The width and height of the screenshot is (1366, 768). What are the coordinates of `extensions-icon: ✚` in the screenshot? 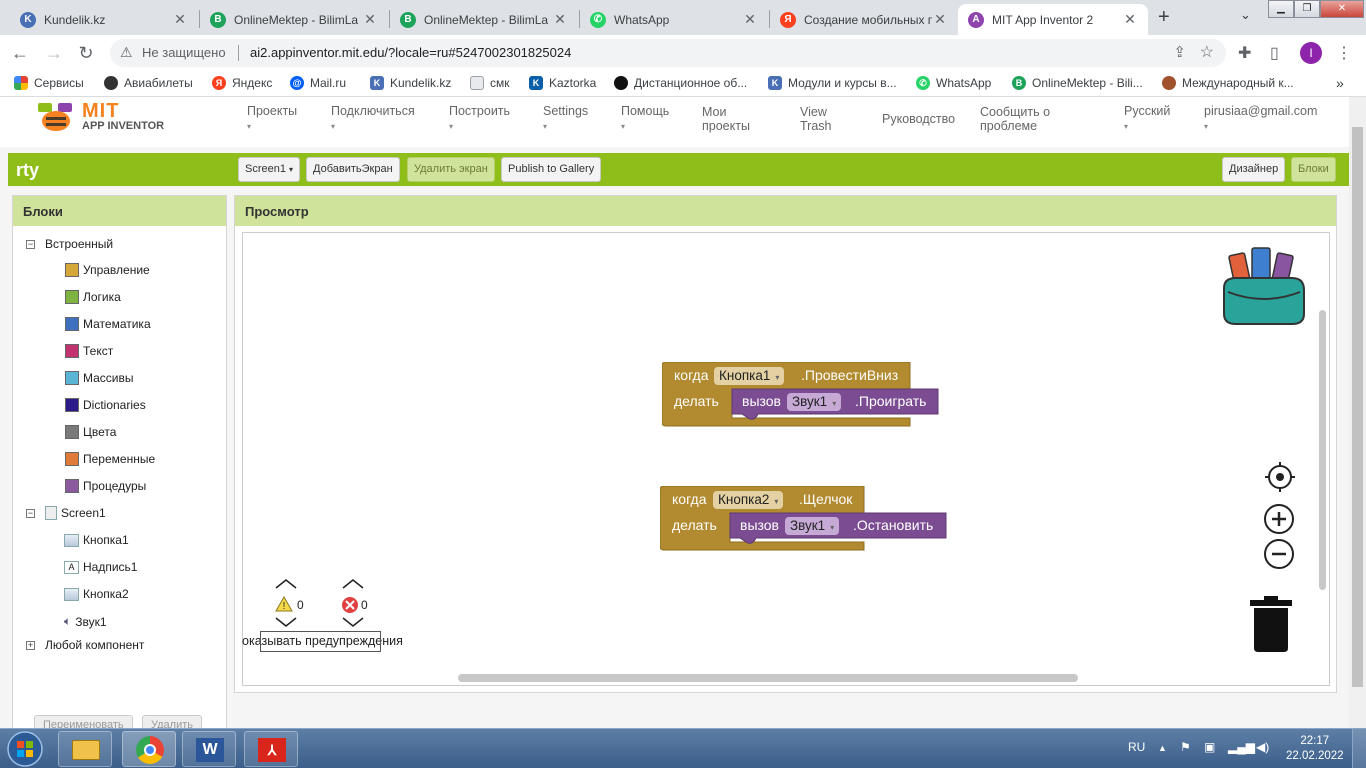 It's located at (1244, 53).